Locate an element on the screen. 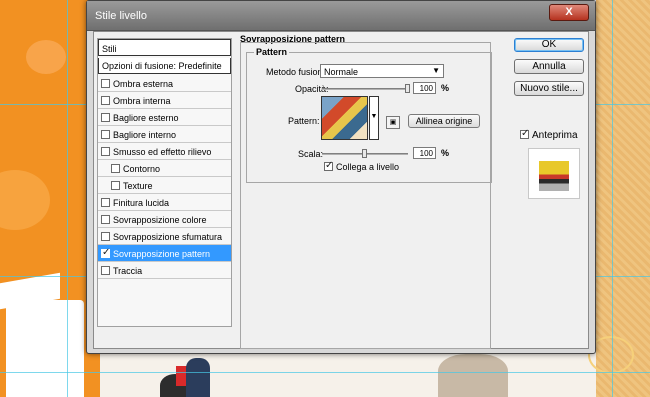  style-item-label: Texture is located at coordinates (138, 186).